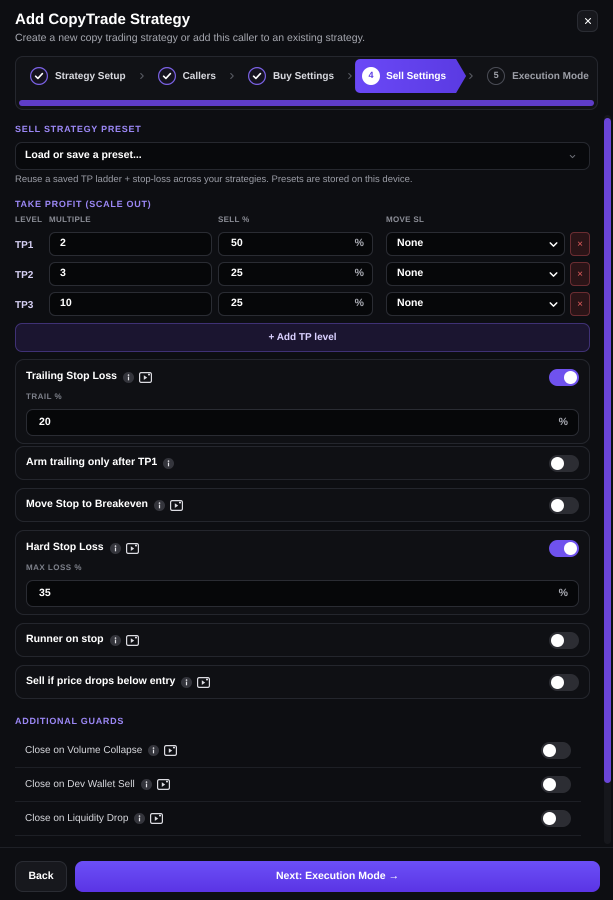 This screenshot has height=900, width=613. I want to click on close-button, so click(587, 21).